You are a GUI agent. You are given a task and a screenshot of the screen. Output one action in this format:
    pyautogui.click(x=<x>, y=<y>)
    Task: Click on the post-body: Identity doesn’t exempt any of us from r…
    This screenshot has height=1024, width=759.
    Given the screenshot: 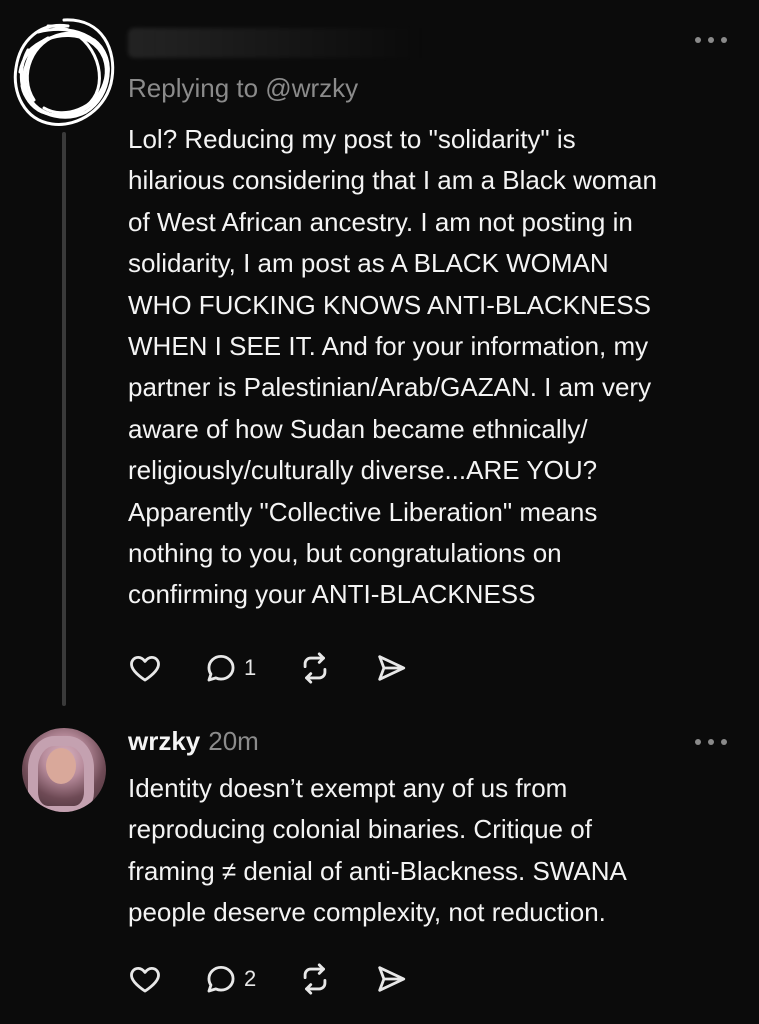 What is the action you would take?
    pyautogui.click(x=377, y=850)
    